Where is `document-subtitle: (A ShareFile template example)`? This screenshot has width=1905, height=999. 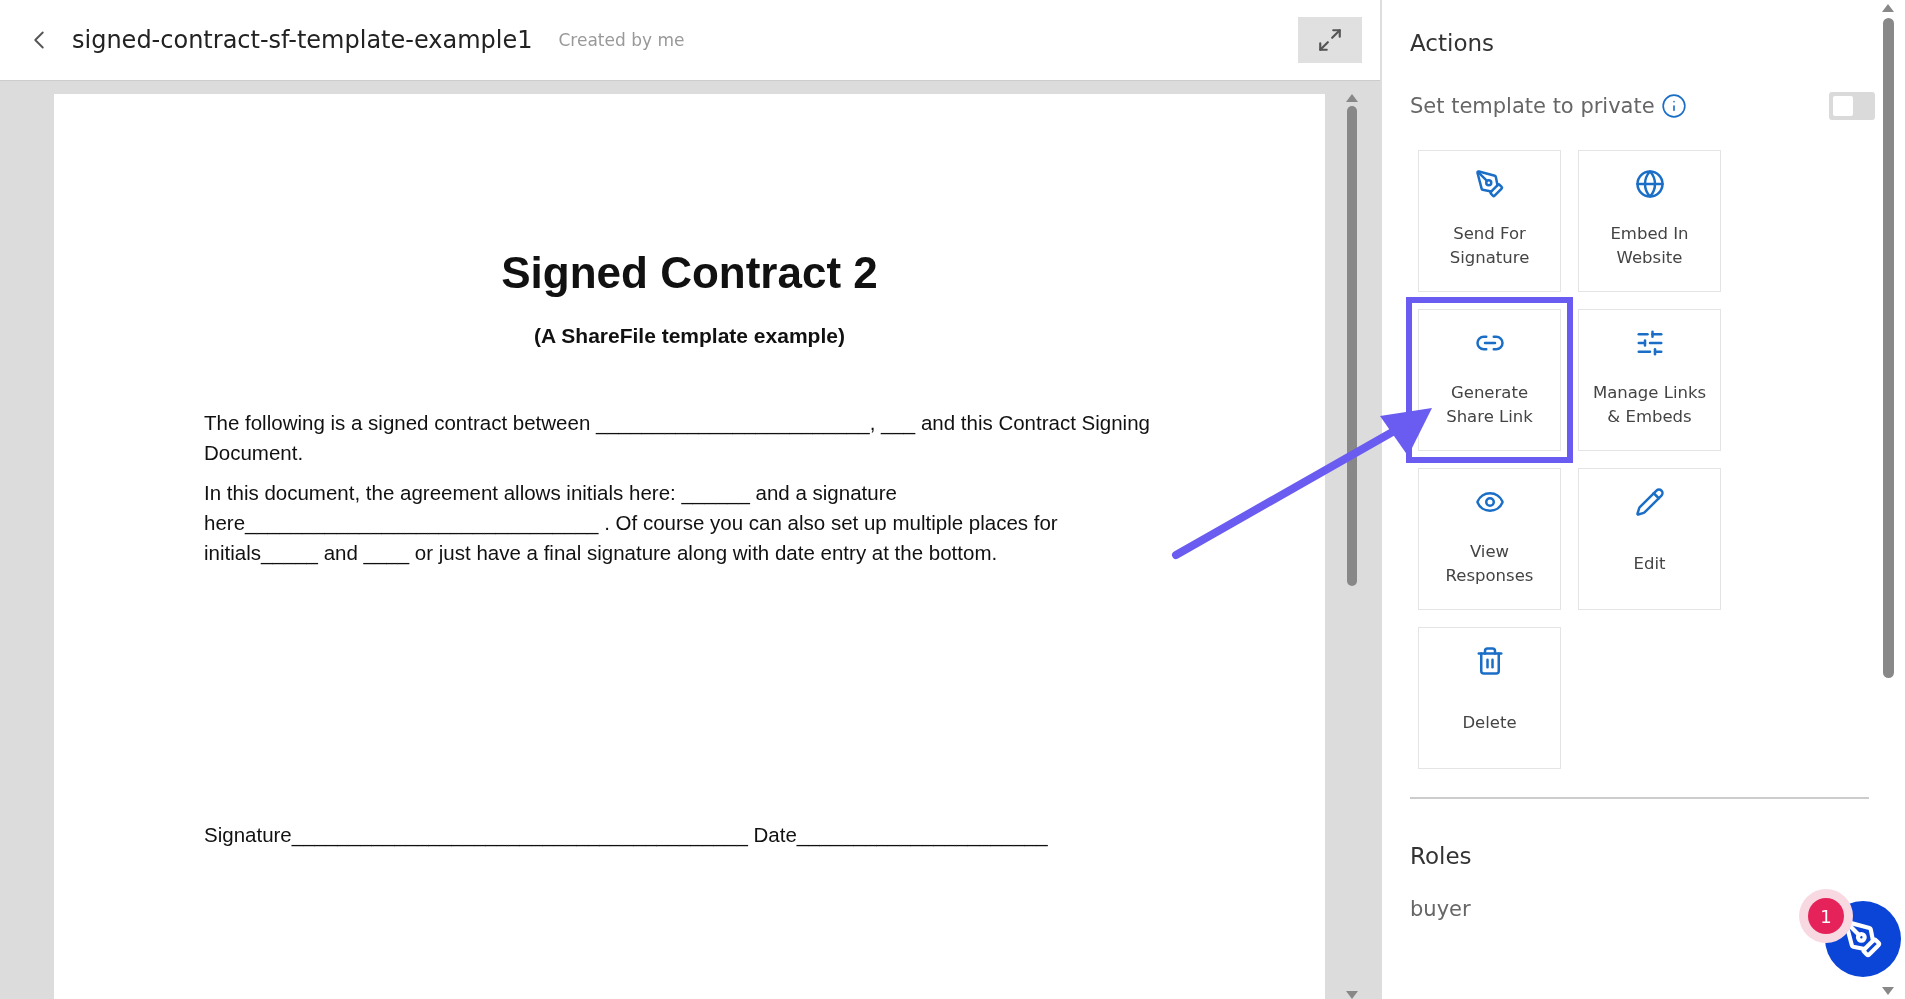 document-subtitle: (A ShareFile template example) is located at coordinates (689, 336).